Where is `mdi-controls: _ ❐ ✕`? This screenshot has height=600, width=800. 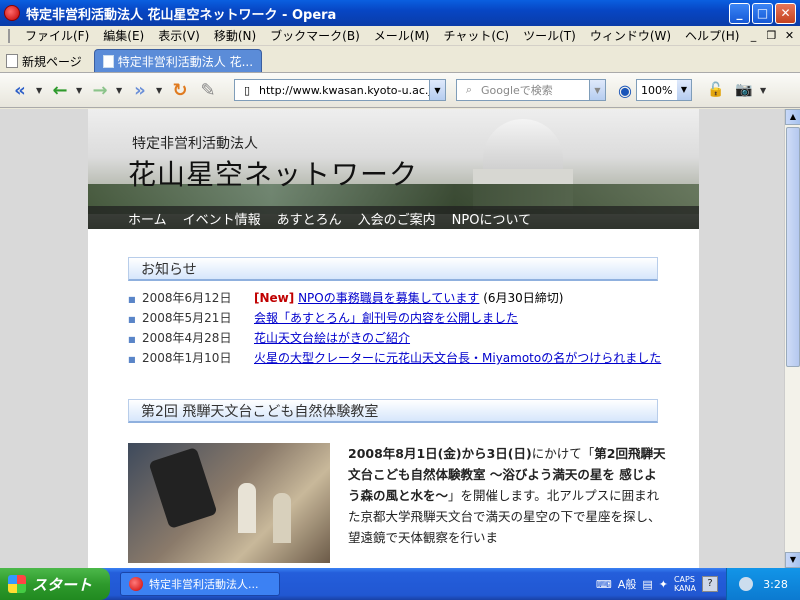
mdi-controls: _ ❐ ✕ is located at coordinates (773, 35).